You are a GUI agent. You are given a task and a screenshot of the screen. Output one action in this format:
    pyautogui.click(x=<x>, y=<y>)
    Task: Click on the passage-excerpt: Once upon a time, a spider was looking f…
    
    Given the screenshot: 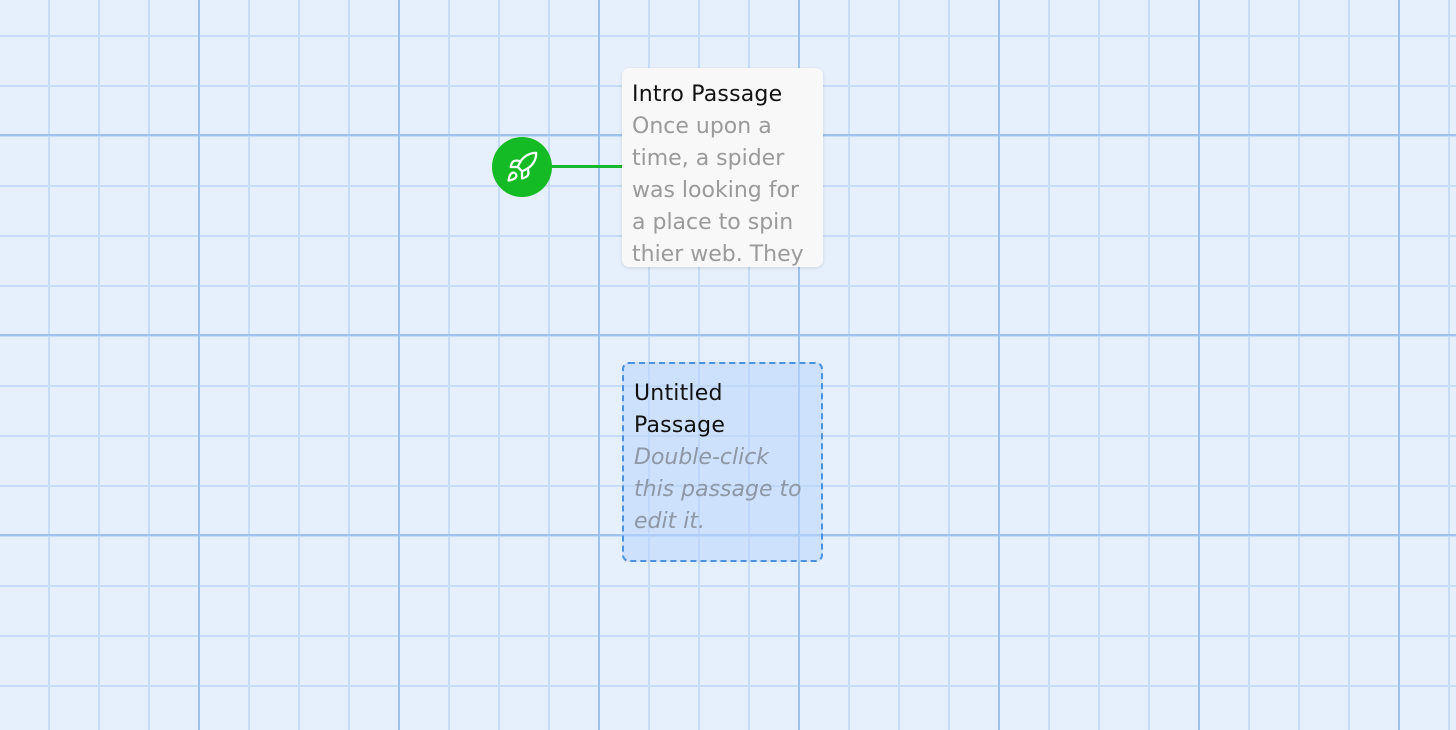 What is the action you would take?
    pyautogui.click(x=718, y=190)
    